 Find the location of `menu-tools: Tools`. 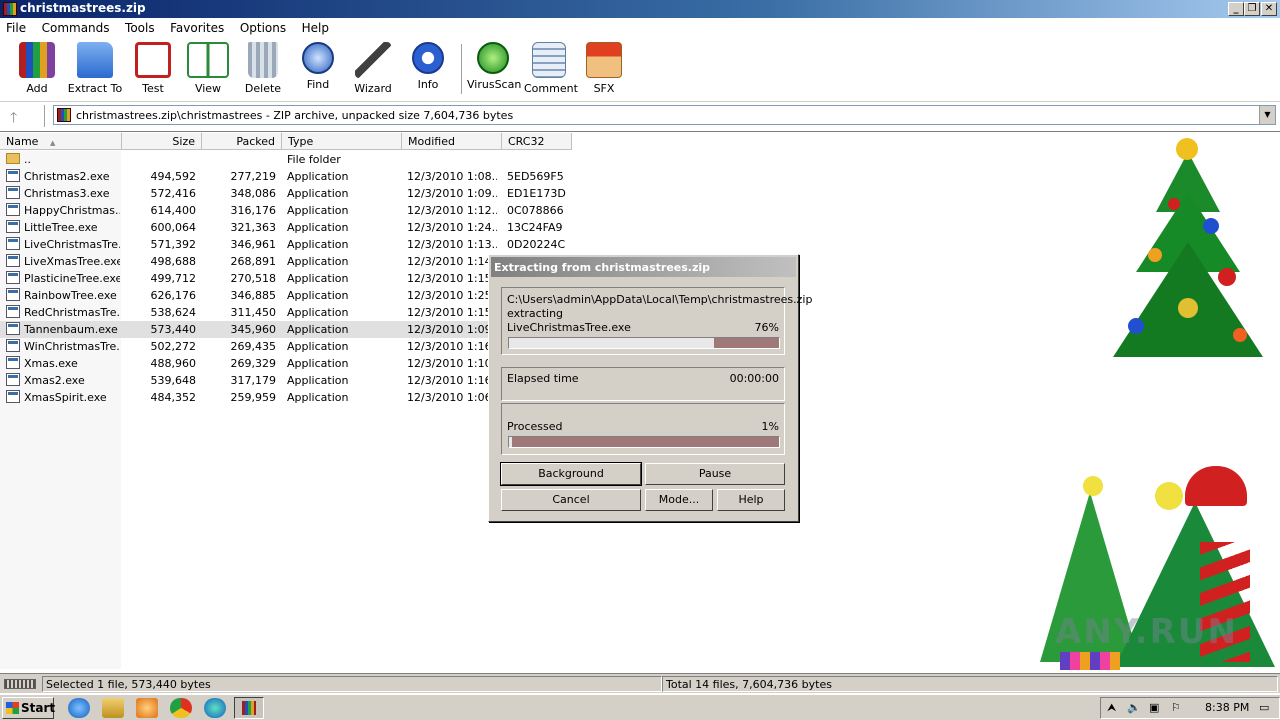

menu-tools: Tools is located at coordinates (140, 26).